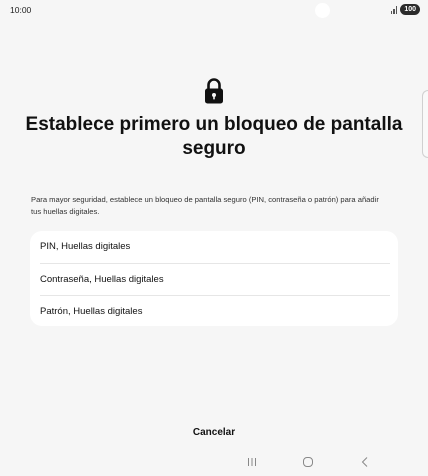 This screenshot has height=476, width=428. What do you see at coordinates (425, 124) in the screenshot?
I see `edge-panel-handle` at bounding box center [425, 124].